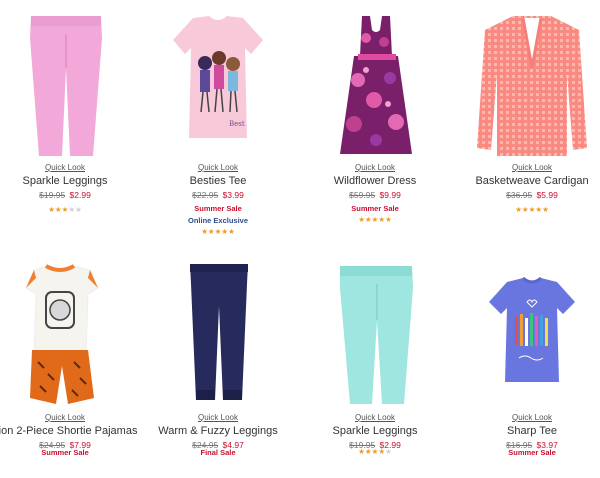  What do you see at coordinates (218, 83) in the screenshot?
I see `product-image: Best` at bounding box center [218, 83].